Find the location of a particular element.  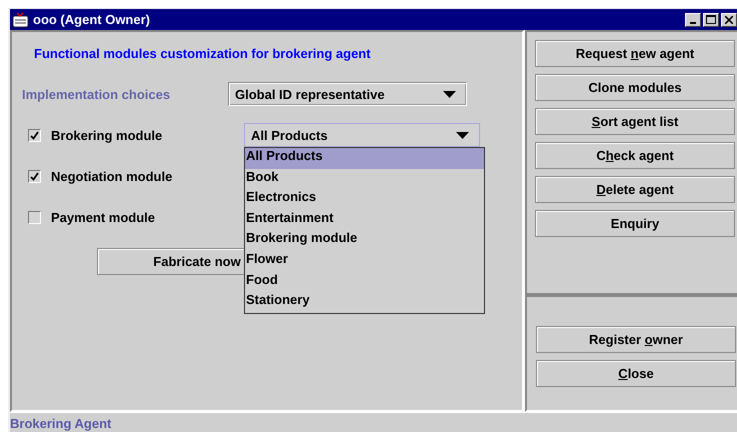

dropdown: Global ID representative is located at coordinates (347, 94).